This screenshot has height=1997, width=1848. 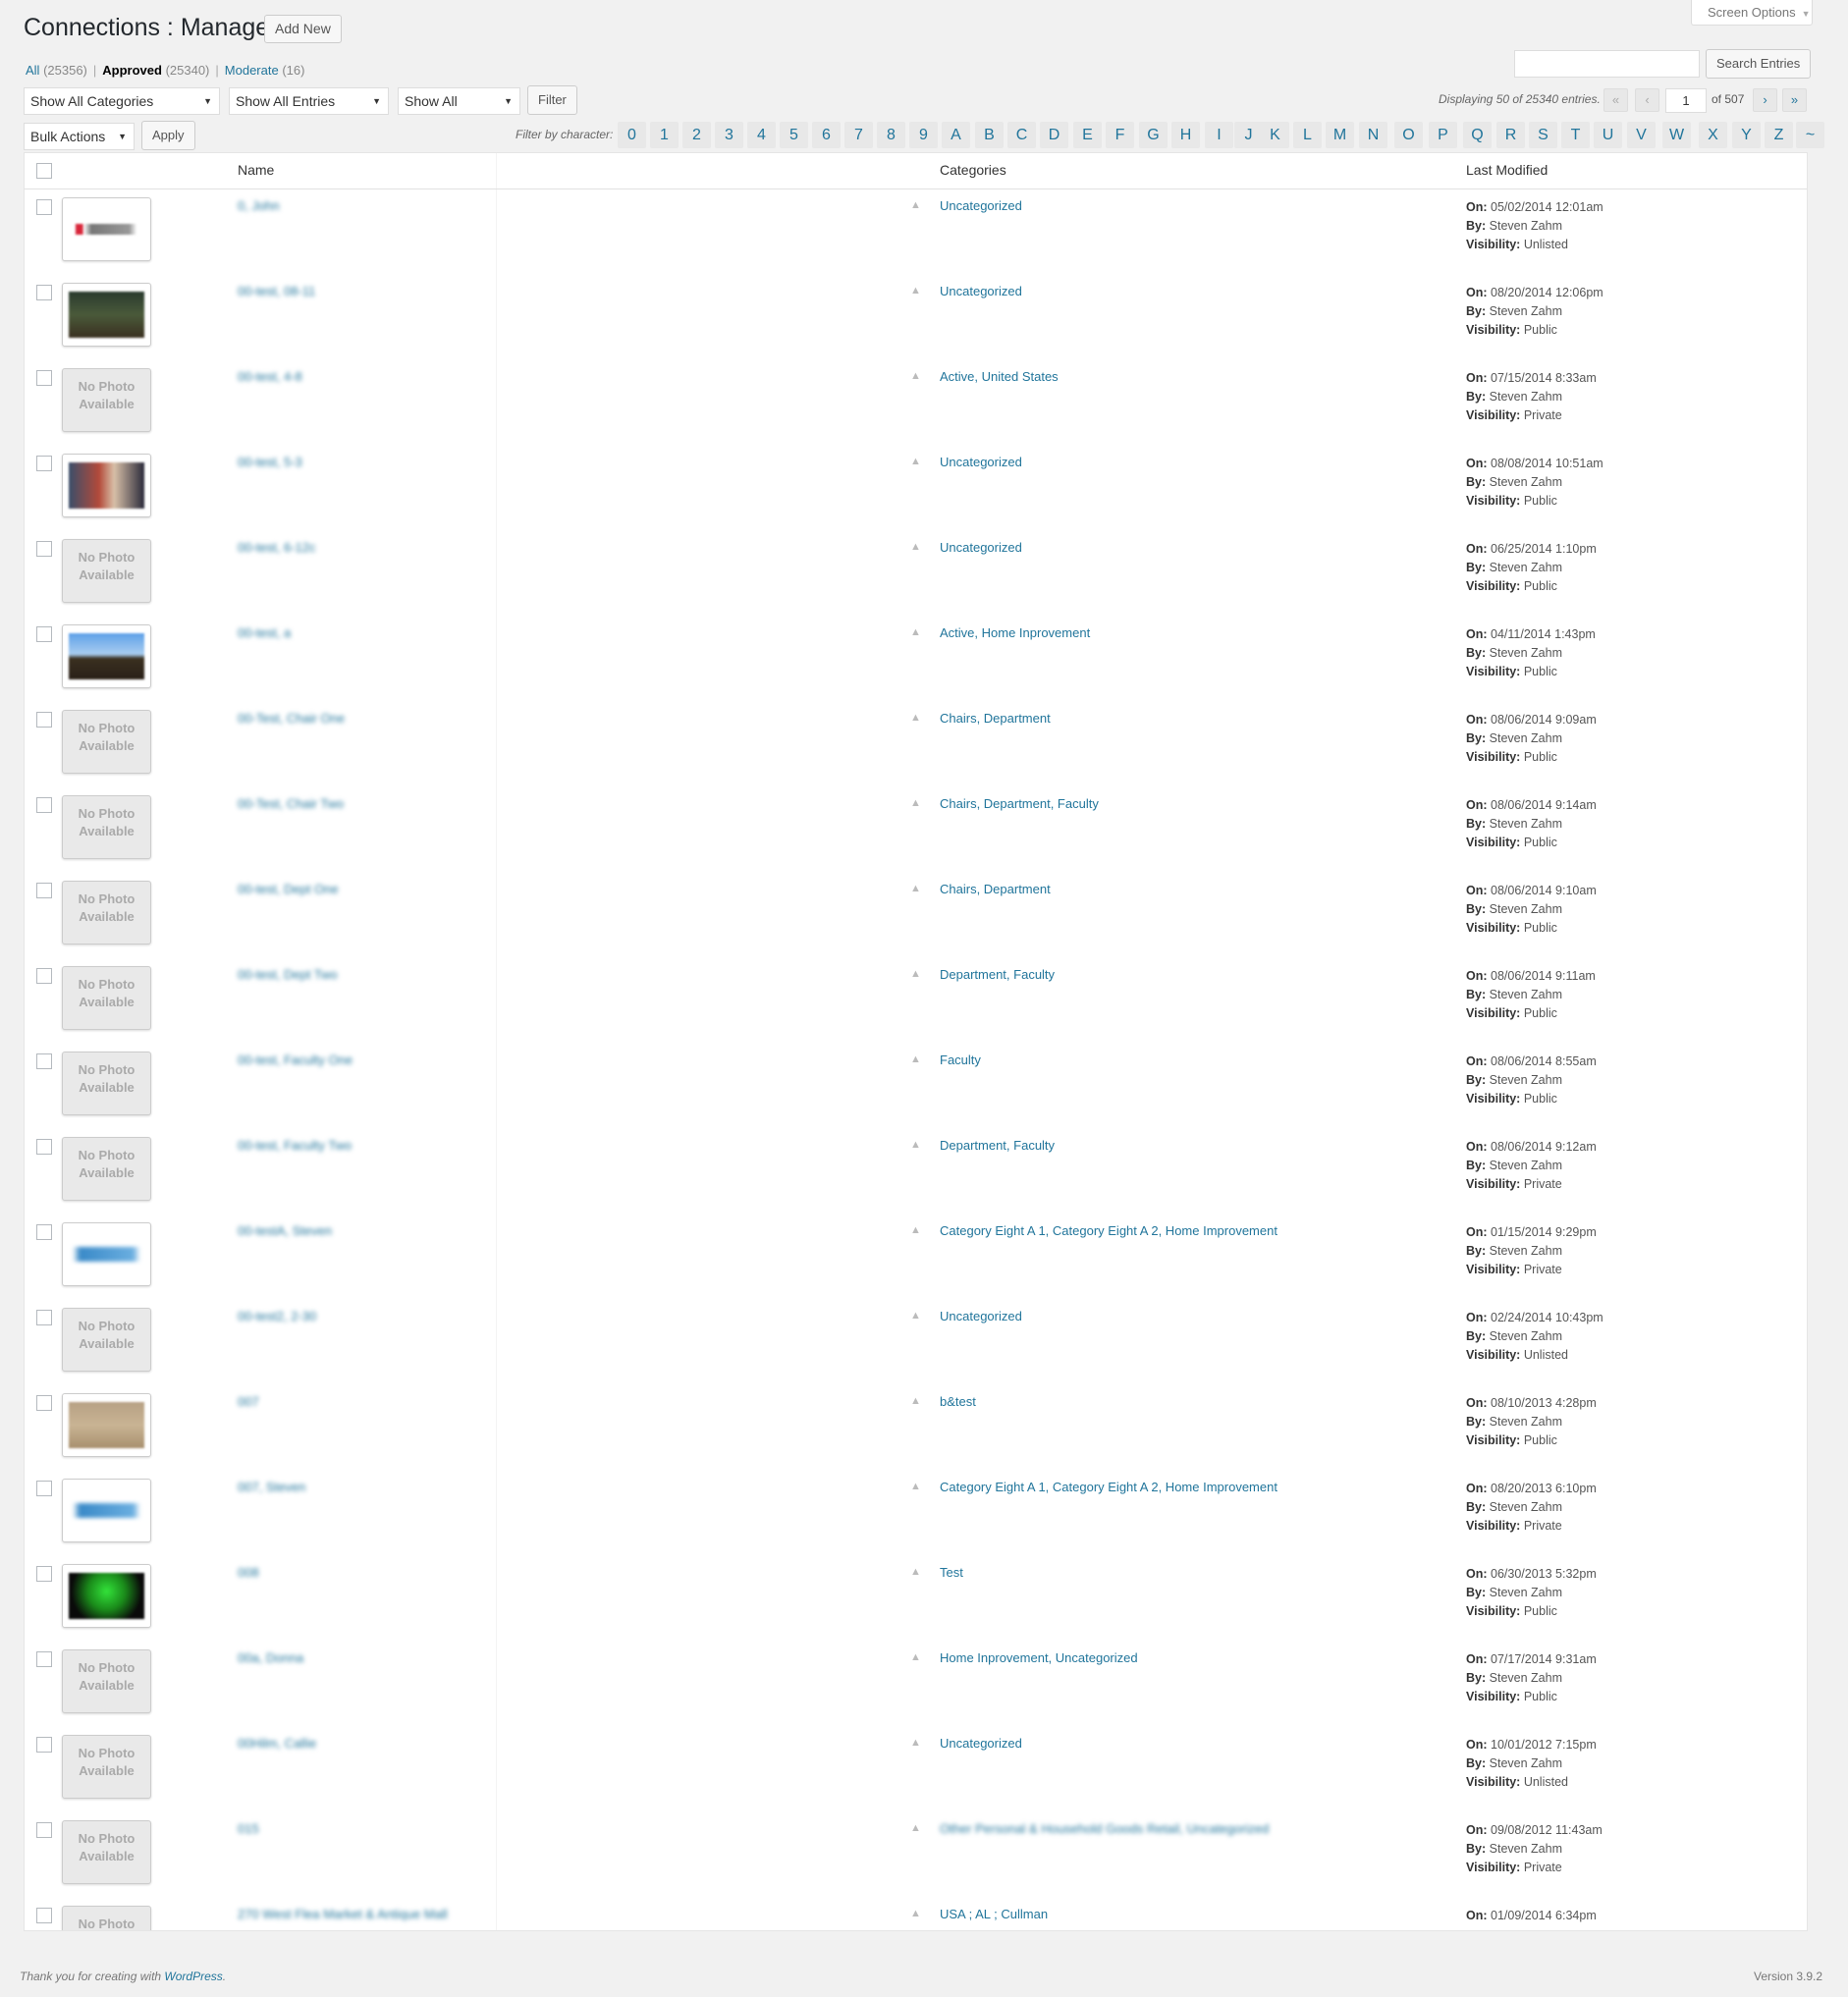 I want to click on view-moderate-link: Moderate, so click(x=252, y=70).